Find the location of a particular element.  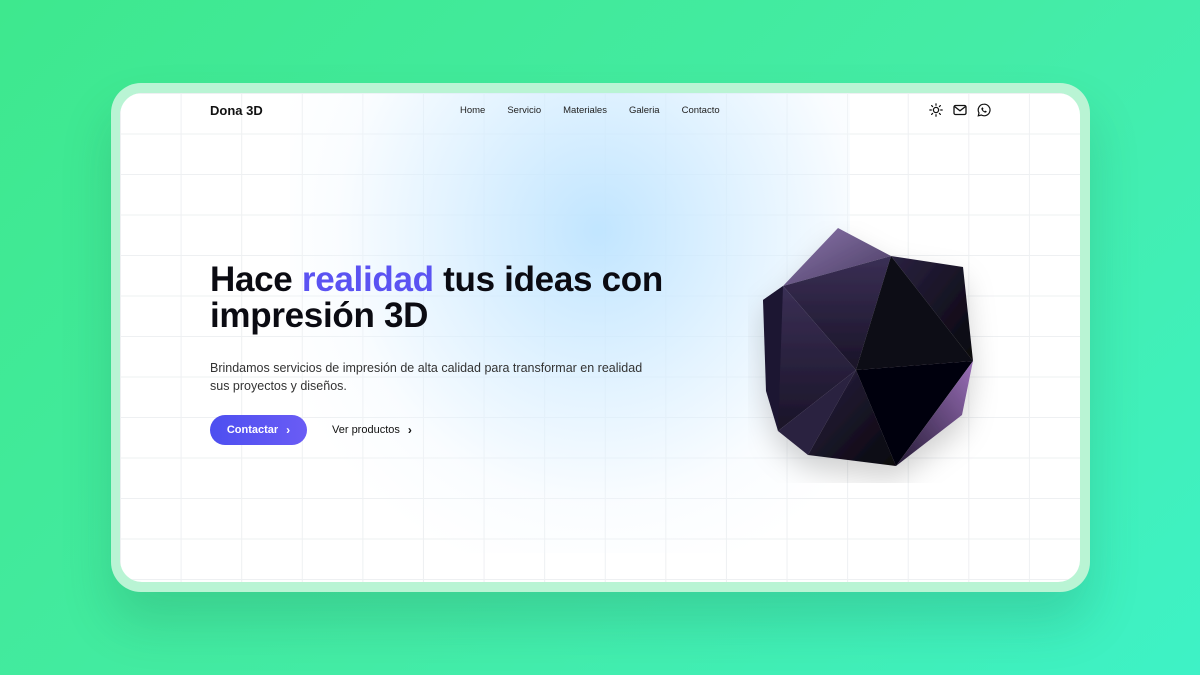

contactar-button: Contactar › is located at coordinates (258, 430).